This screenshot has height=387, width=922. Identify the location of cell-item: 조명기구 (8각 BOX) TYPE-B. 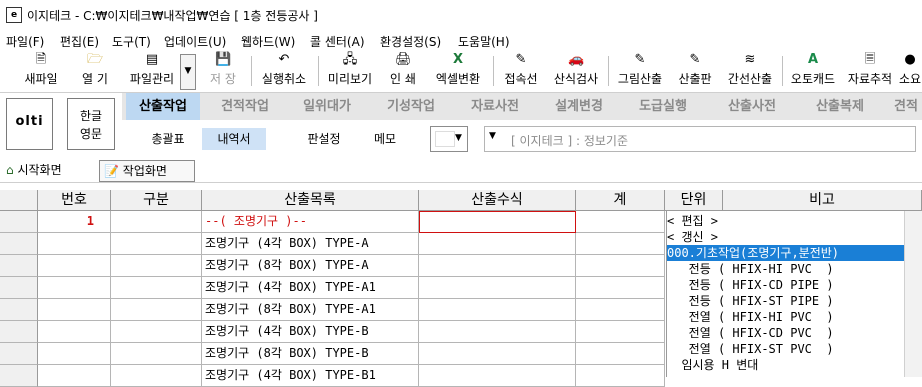
(310, 354).